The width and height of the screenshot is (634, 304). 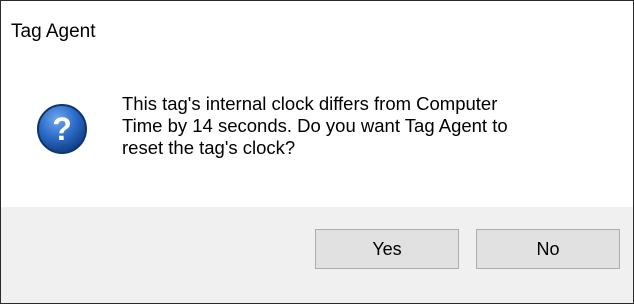 What do you see at coordinates (387, 249) in the screenshot?
I see `yes-button: Yes` at bounding box center [387, 249].